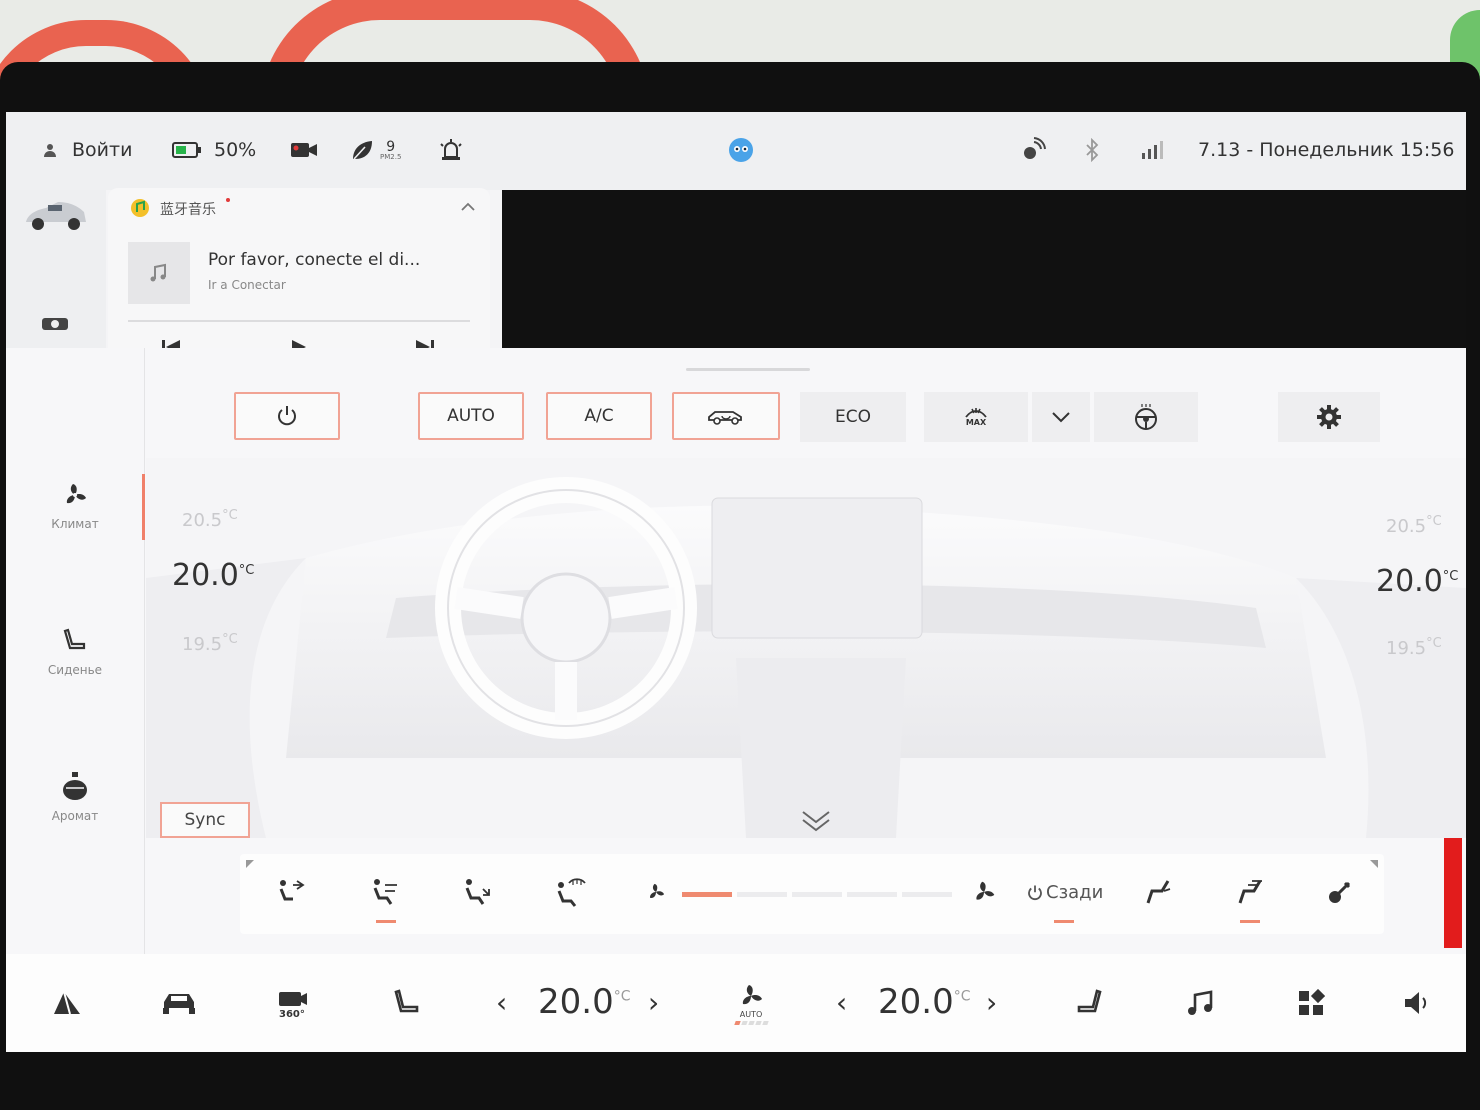  Describe the element at coordinates (75, 796) in the screenshot. I see `nav-aroma: Аромат` at that location.